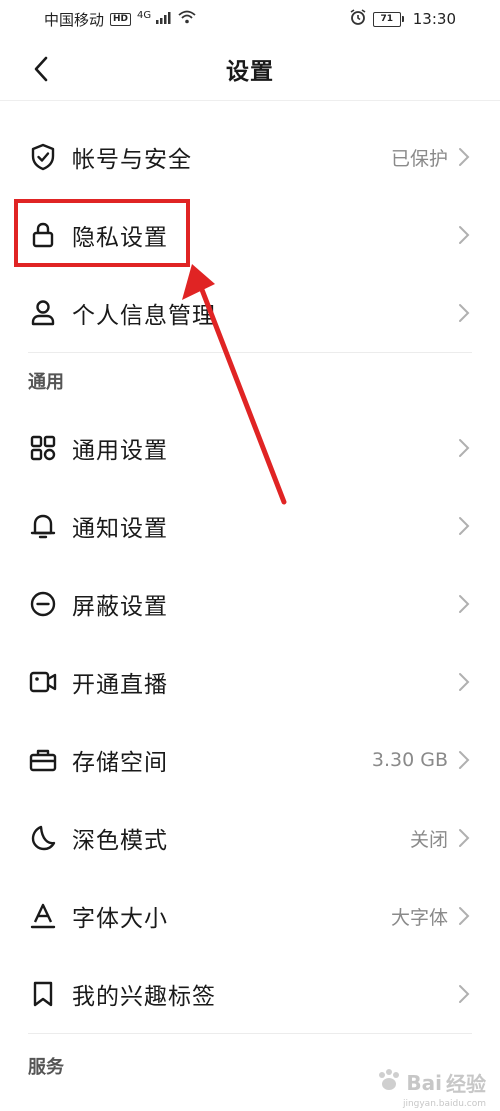  What do you see at coordinates (250, 682) in the screenshot?
I see `row-start-live: 开通直播` at bounding box center [250, 682].